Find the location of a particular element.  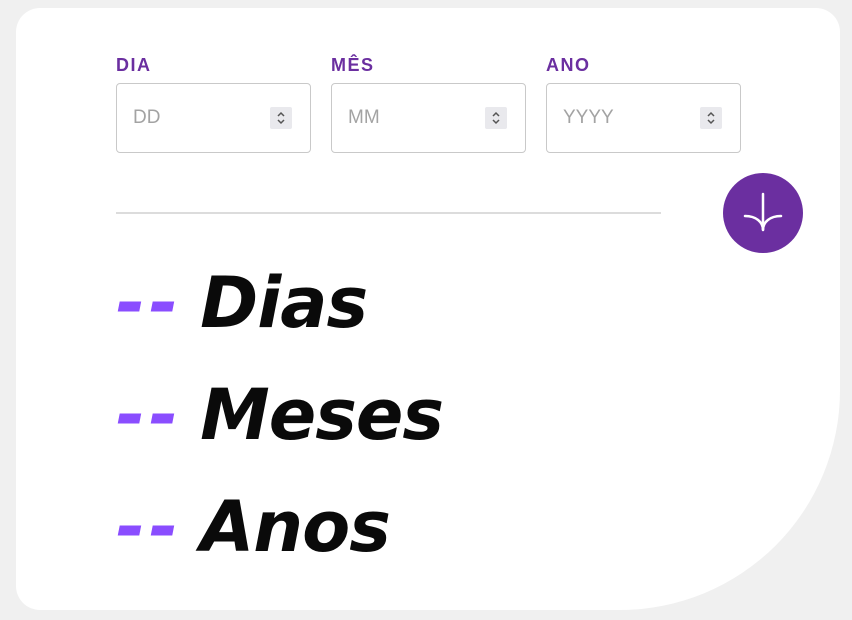

result-months: -- Meses is located at coordinates (280, 415).